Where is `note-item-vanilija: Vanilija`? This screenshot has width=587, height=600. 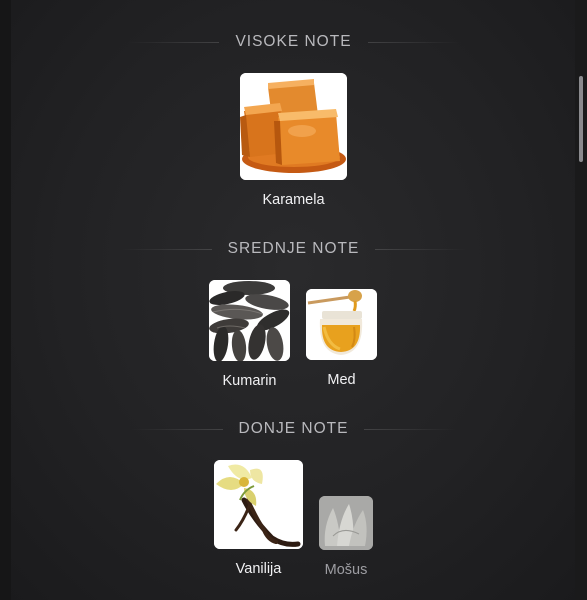
note-item-vanilija: Vanilija is located at coordinates (258, 518).